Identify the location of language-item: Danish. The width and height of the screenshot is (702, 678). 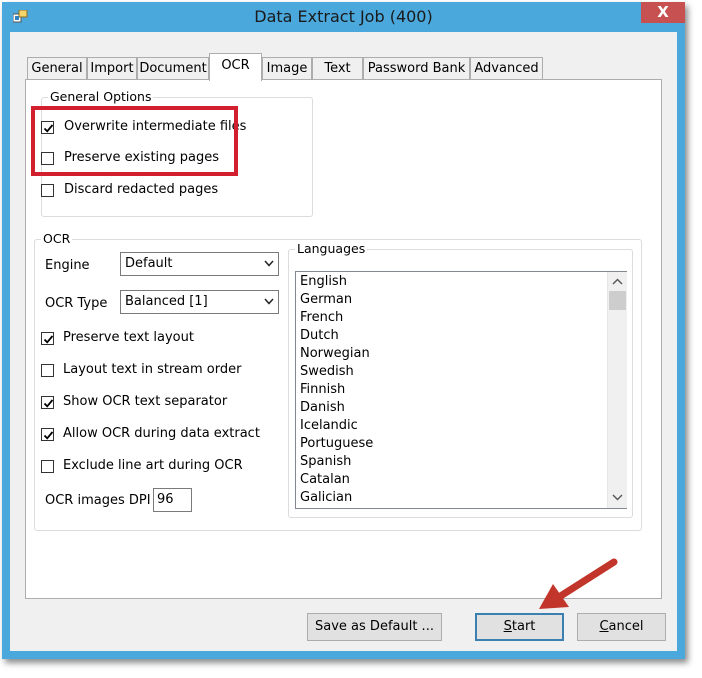
(322, 408).